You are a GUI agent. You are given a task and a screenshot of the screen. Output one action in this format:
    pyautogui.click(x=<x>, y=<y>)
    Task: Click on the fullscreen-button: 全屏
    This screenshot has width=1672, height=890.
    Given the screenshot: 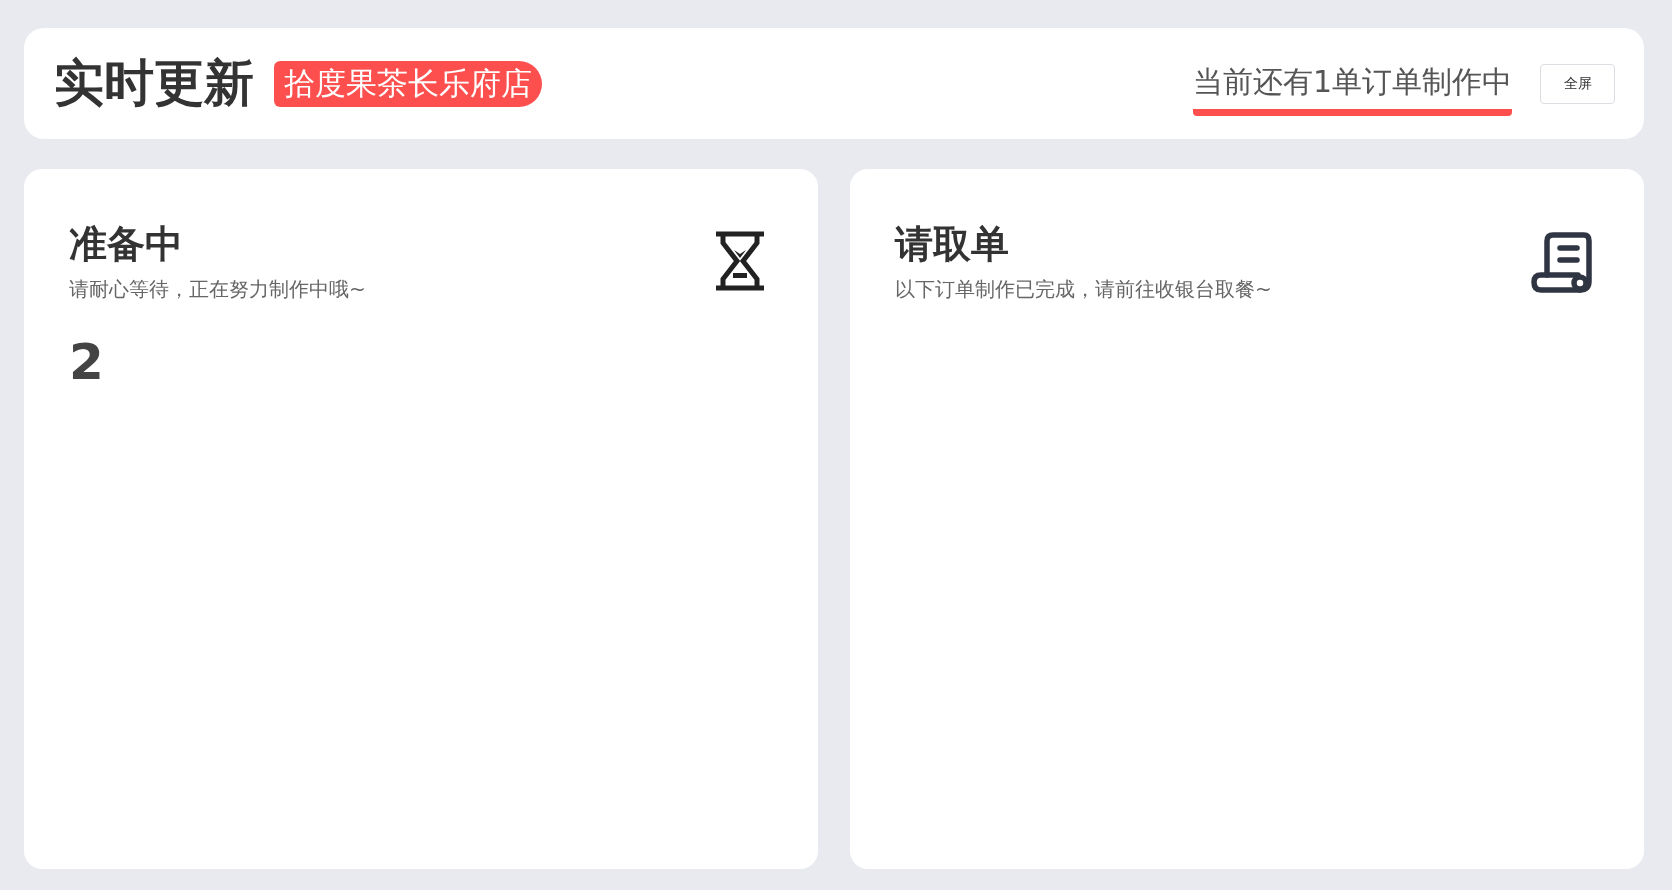 What is the action you would take?
    pyautogui.click(x=1577, y=83)
    